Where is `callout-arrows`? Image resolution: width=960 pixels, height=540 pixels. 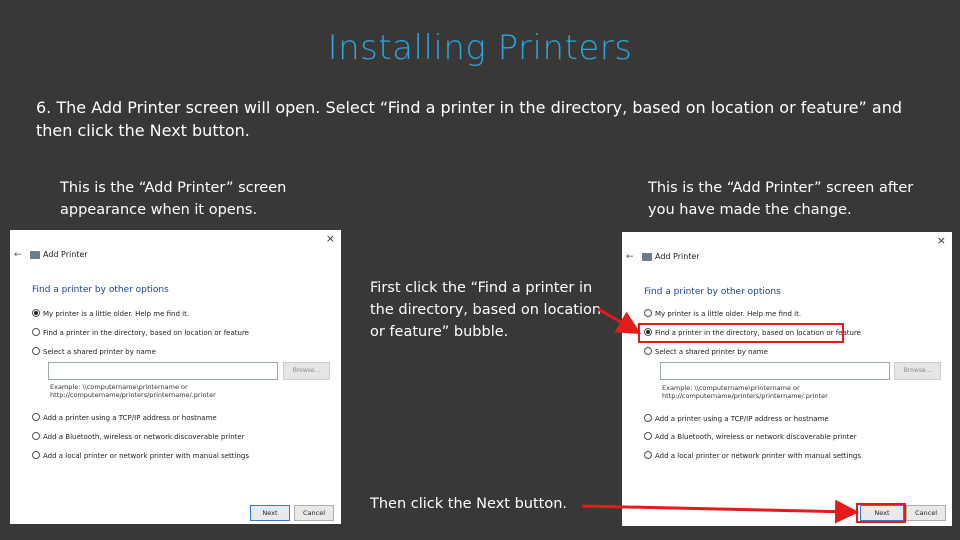 callout-arrows is located at coordinates (720, 415).